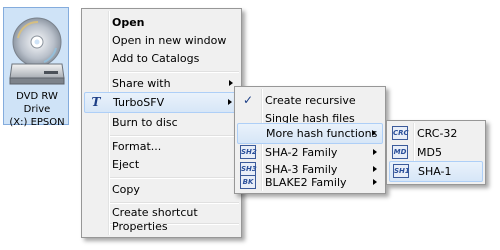 Image resolution: width=500 pixels, height=250 pixels. Describe the element at coordinates (248, 152) in the screenshot. I see `sha2-icon: SH2` at that location.